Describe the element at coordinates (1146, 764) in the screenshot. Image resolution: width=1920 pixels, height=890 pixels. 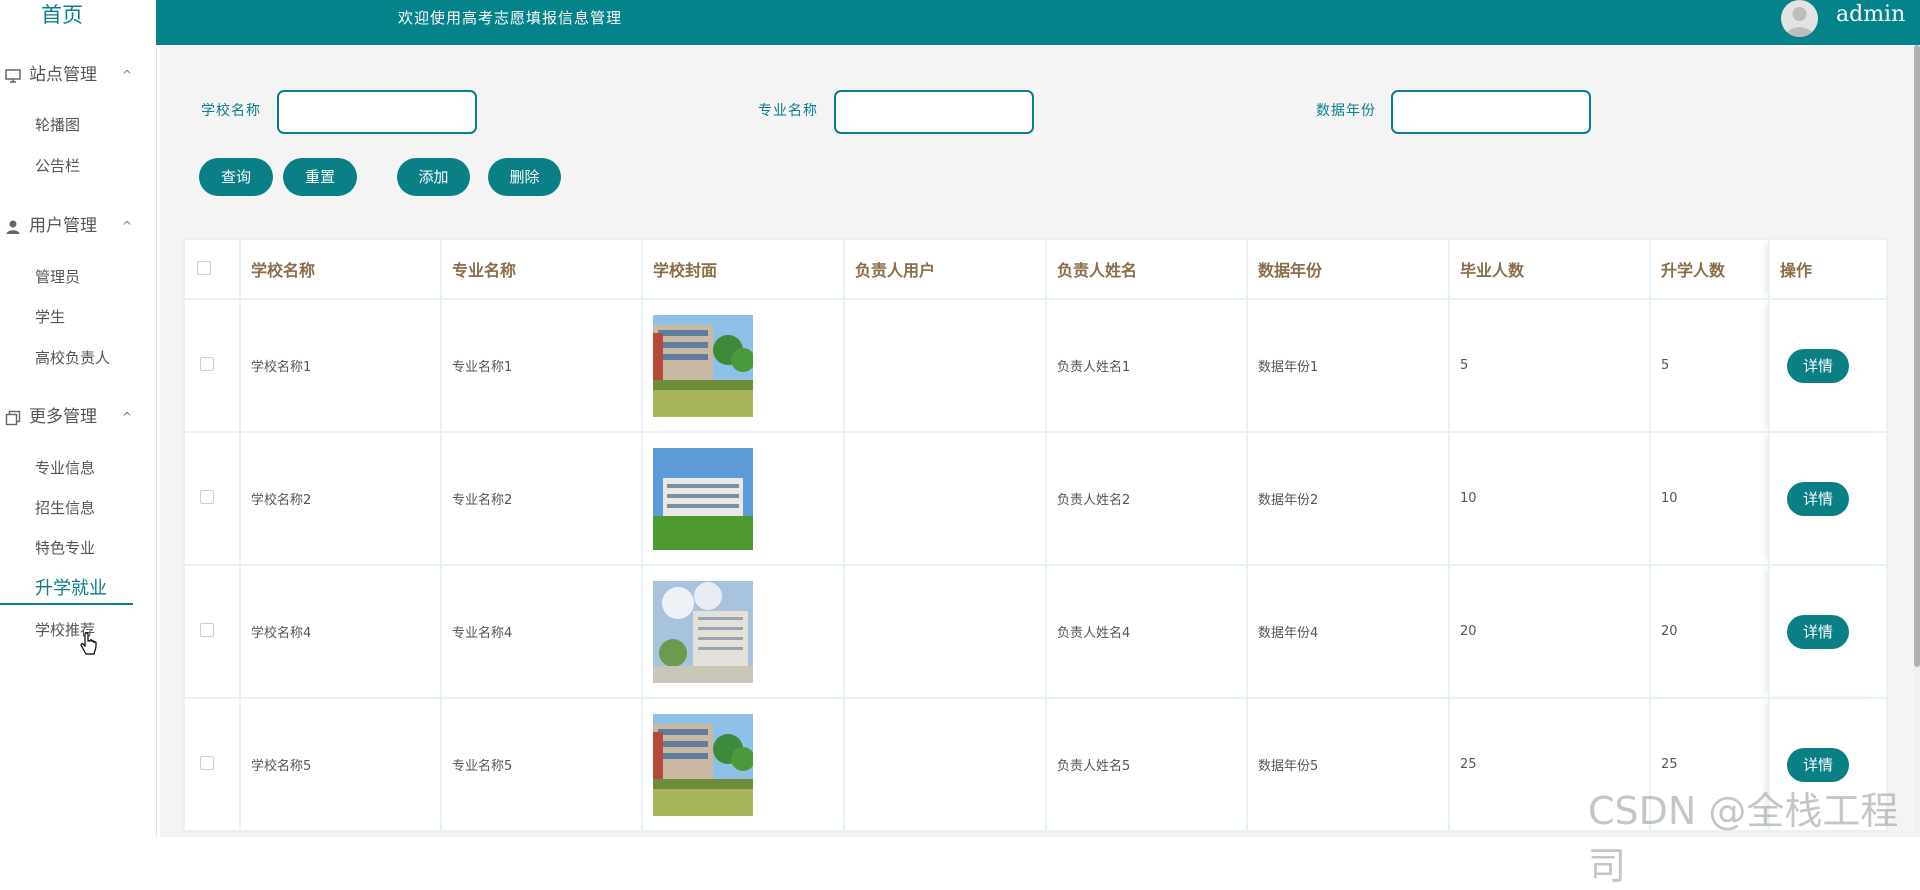
I see `cell-owner-name: 负责人姓名5` at that location.